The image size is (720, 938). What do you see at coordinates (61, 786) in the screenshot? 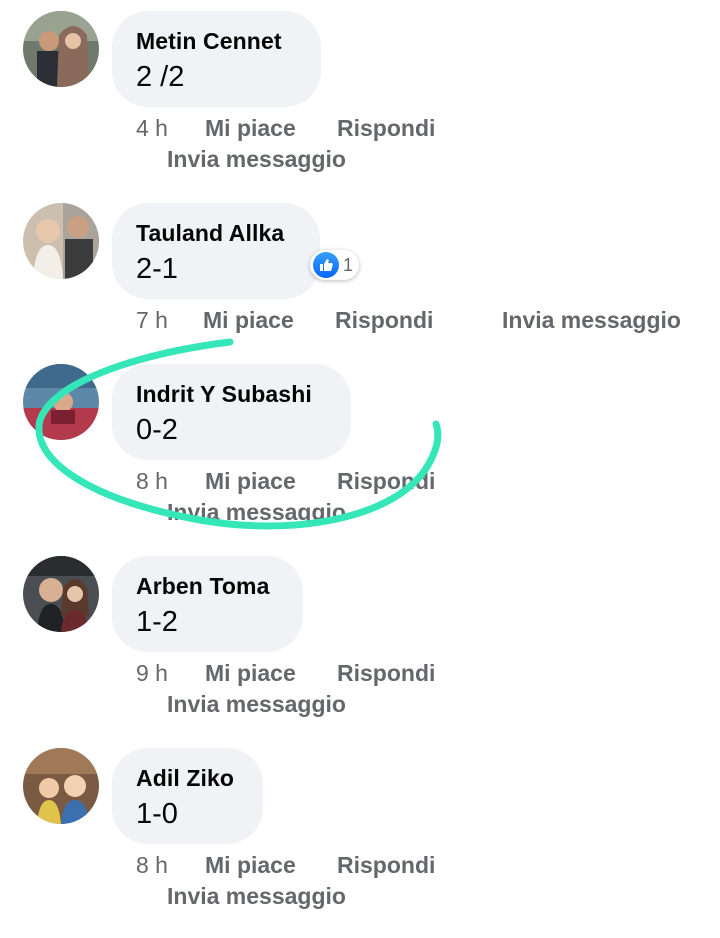
I see `avatar` at bounding box center [61, 786].